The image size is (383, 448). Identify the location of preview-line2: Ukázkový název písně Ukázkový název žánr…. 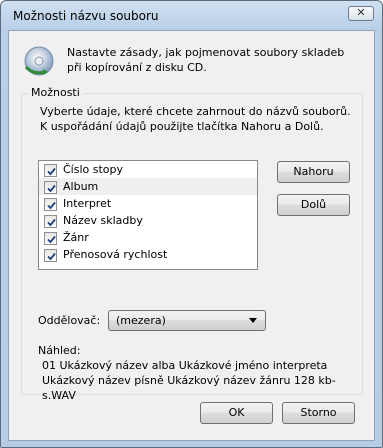
(189, 388).